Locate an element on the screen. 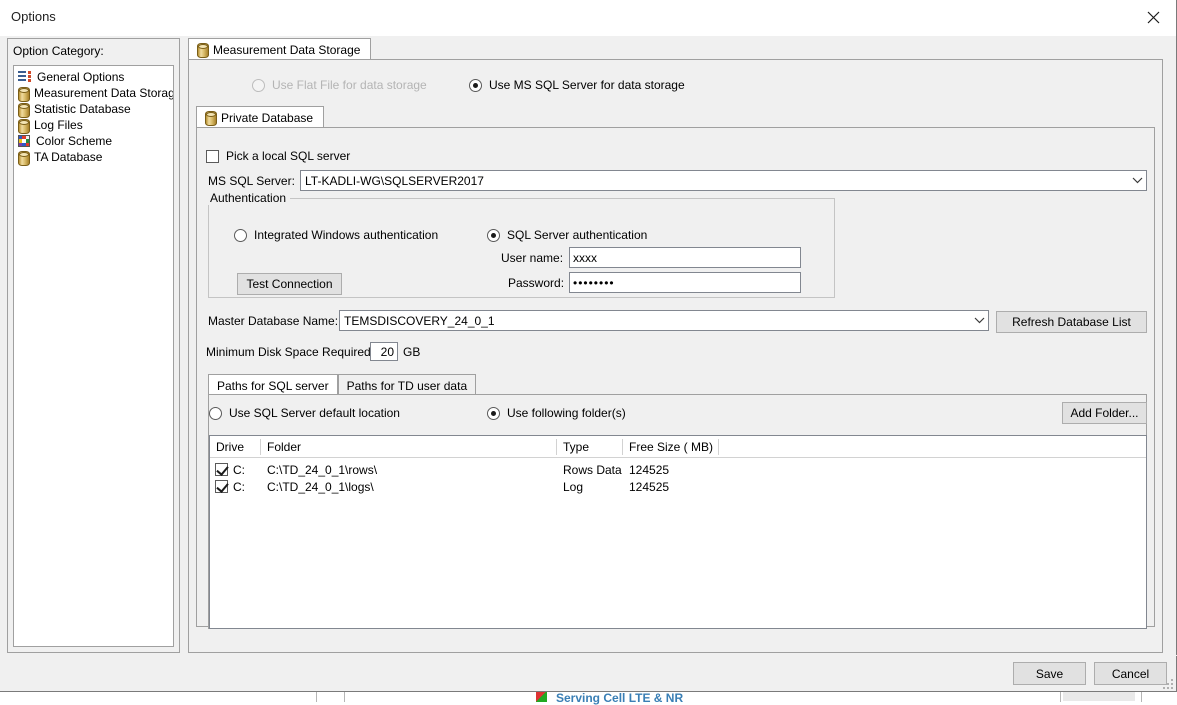 The image size is (1177, 705). ms-sql-server-label: MS SQL Server: is located at coordinates (251, 181).